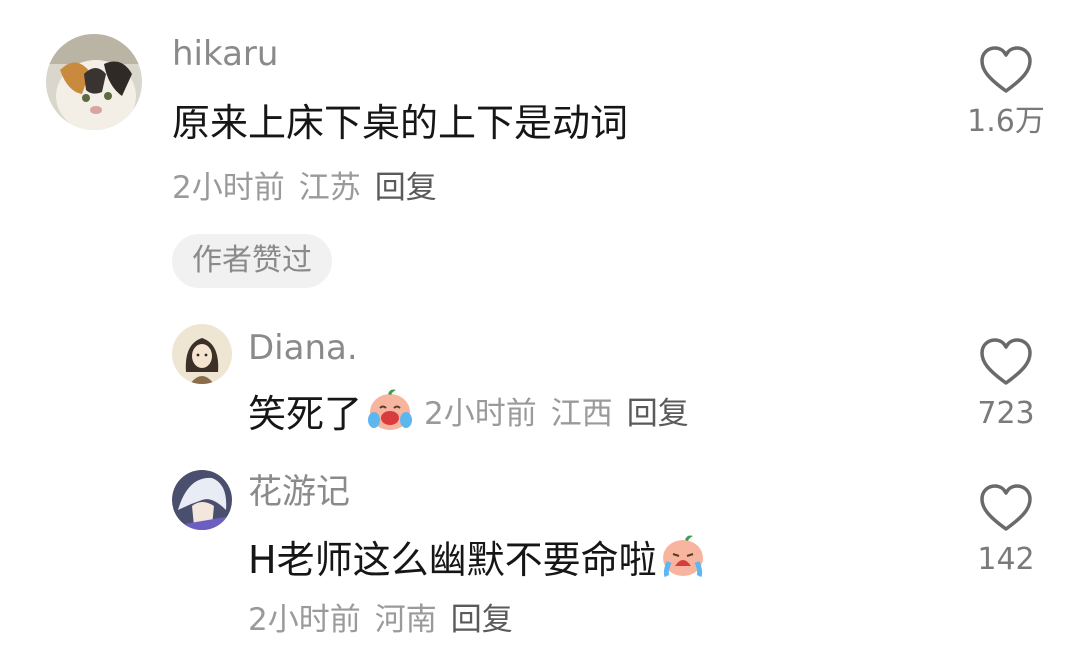 This screenshot has height=667, width=1080. What do you see at coordinates (303, 348) in the screenshot?
I see `comment-username: Diana.` at bounding box center [303, 348].